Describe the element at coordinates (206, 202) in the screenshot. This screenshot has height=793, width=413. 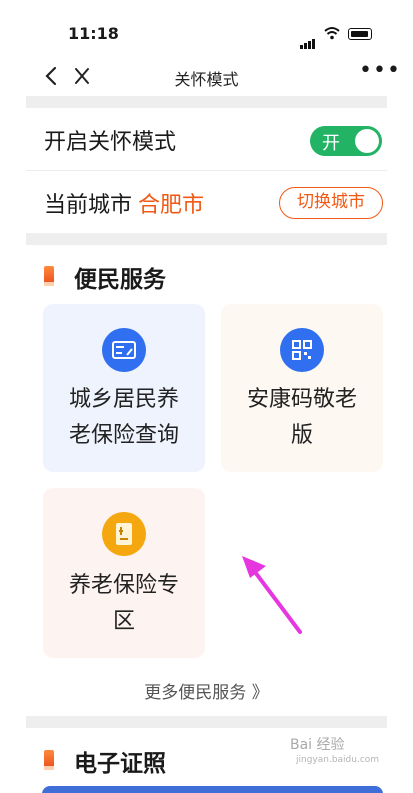
I see `city-row: 当前城市 合肥市 切换城市` at that location.